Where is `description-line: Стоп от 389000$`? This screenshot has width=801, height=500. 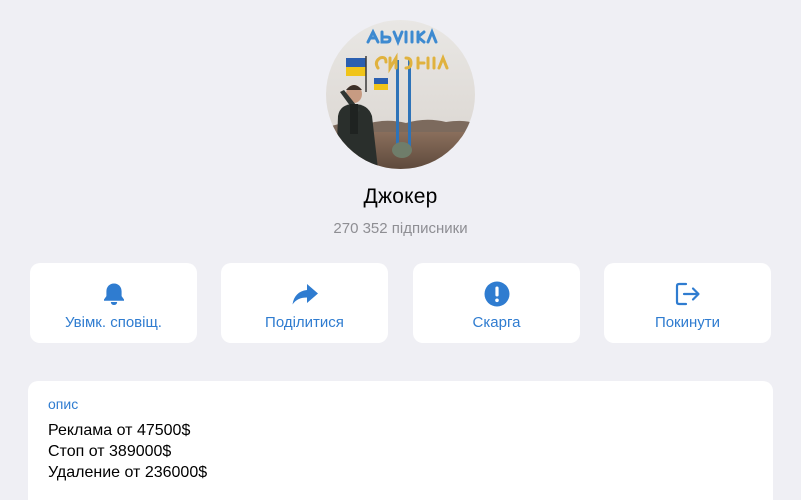 description-line: Стоп от 389000$ is located at coordinates (110, 451).